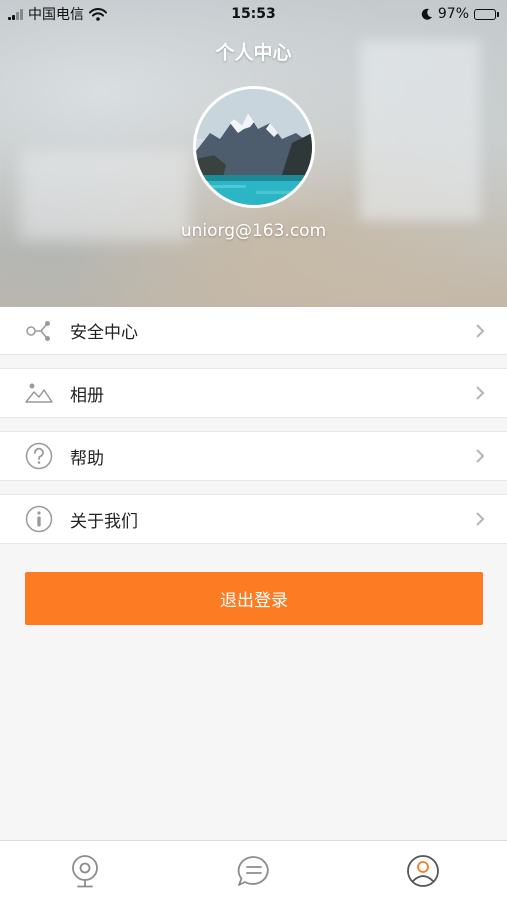 This screenshot has height=900, width=507. Describe the element at coordinates (253, 231) in the screenshot. I see `user-email: uniorg@163.com` at that location.